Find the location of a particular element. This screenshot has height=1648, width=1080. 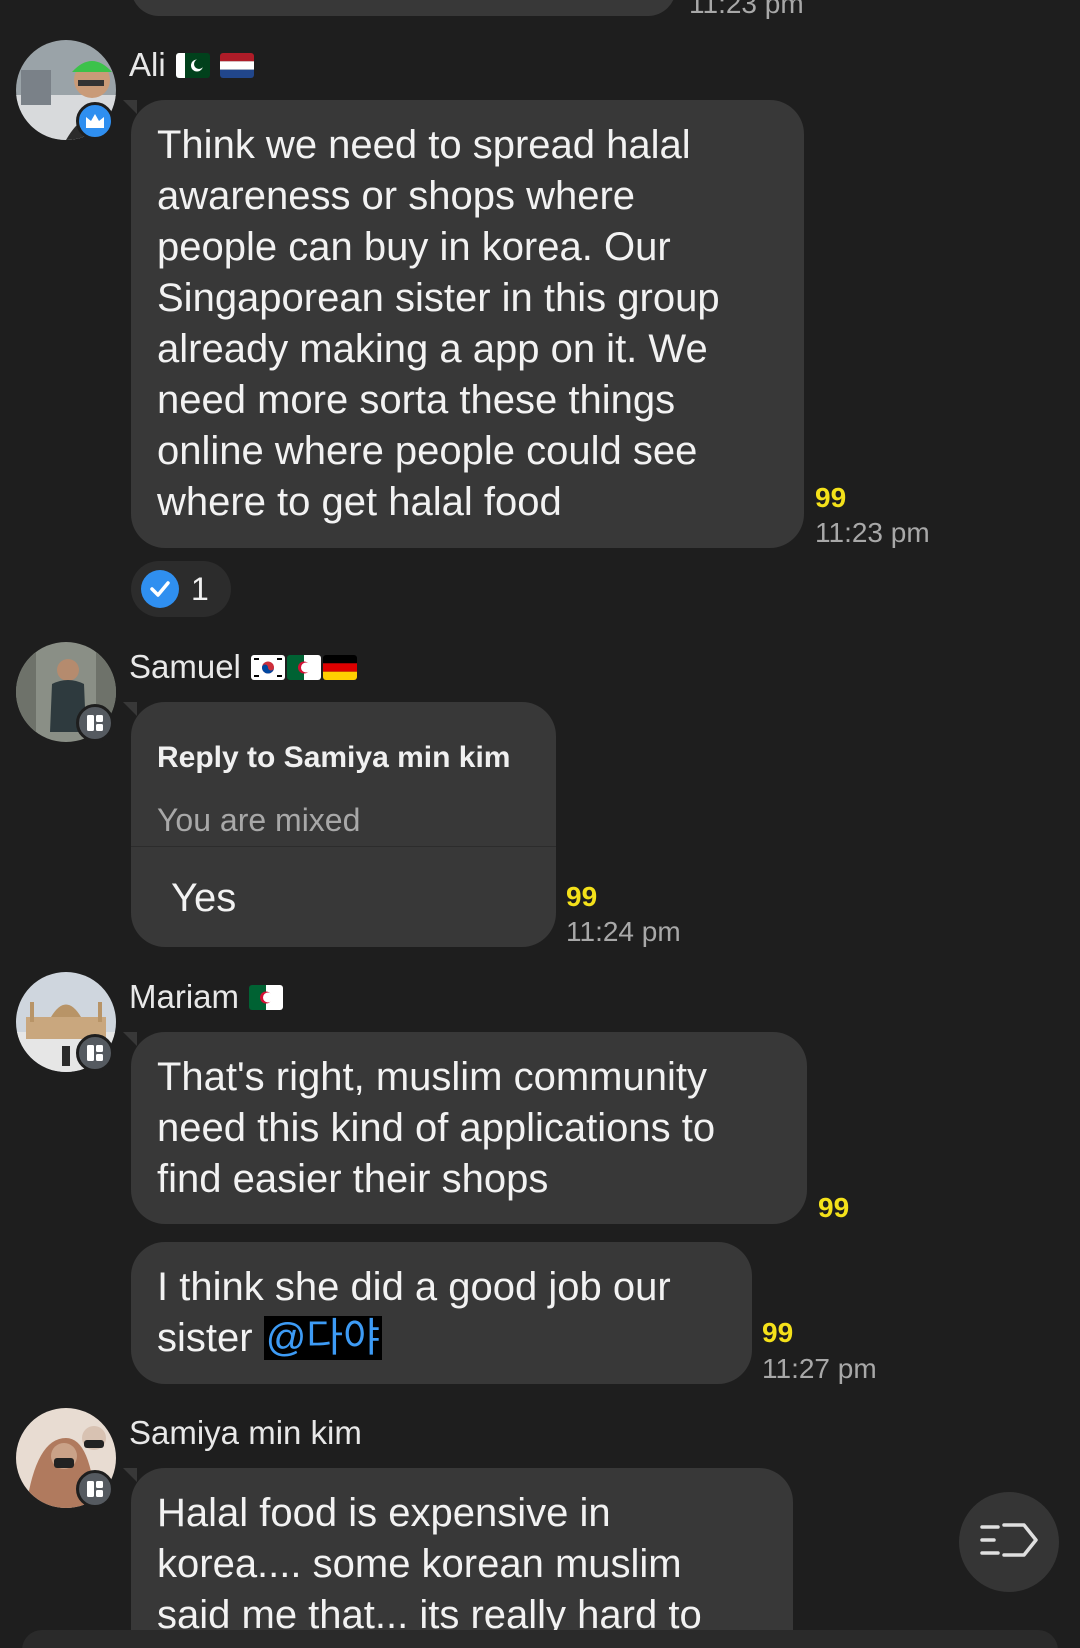

quoted-text: You are mixed is located at coordinates (259, 820).